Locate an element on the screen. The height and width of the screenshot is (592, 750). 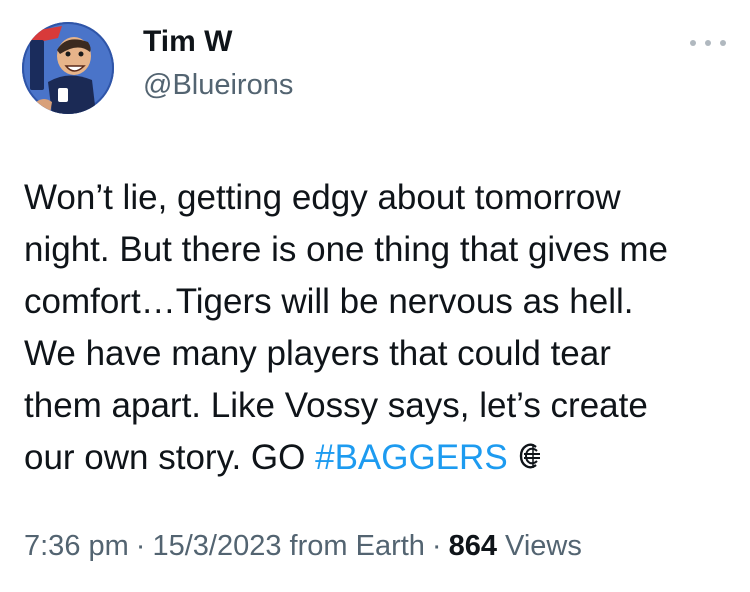
tweet-meta: 7:36 pm · 15/3/2023 from Earth · 864 Views is located at coordinates (303, 546).